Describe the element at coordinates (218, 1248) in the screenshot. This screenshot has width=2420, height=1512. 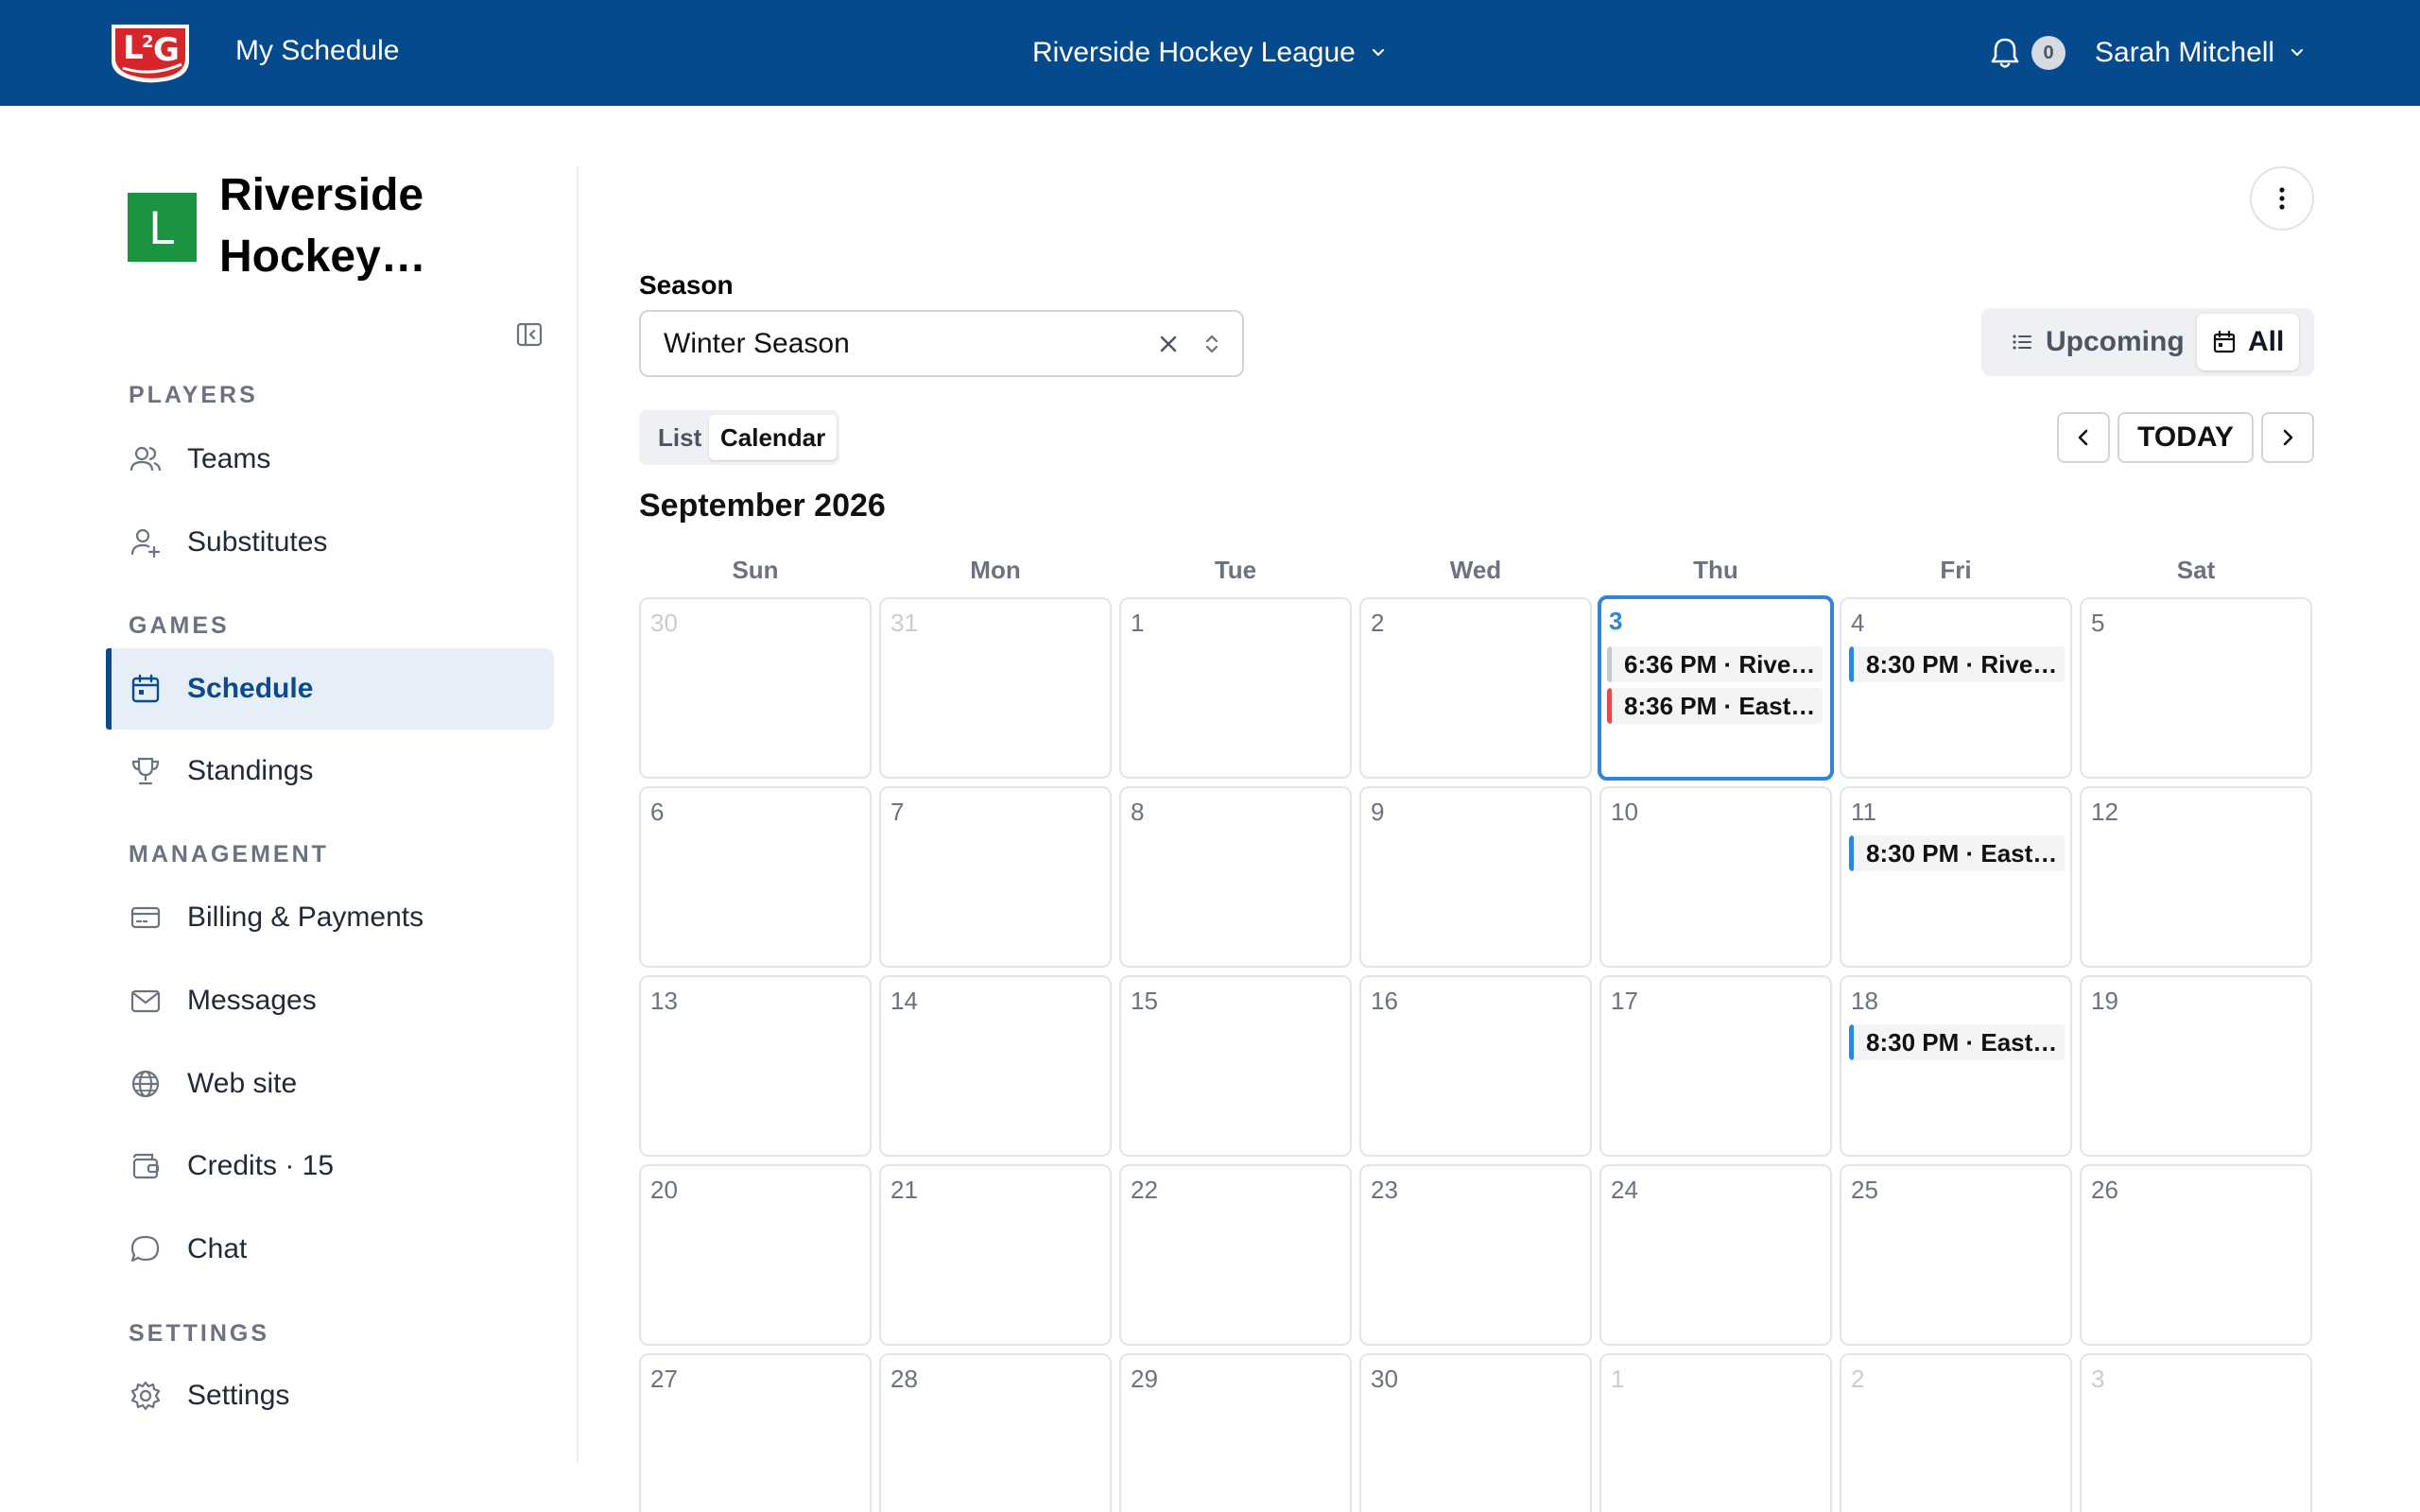
I see `sidebar-item-label: Chat` at that location.